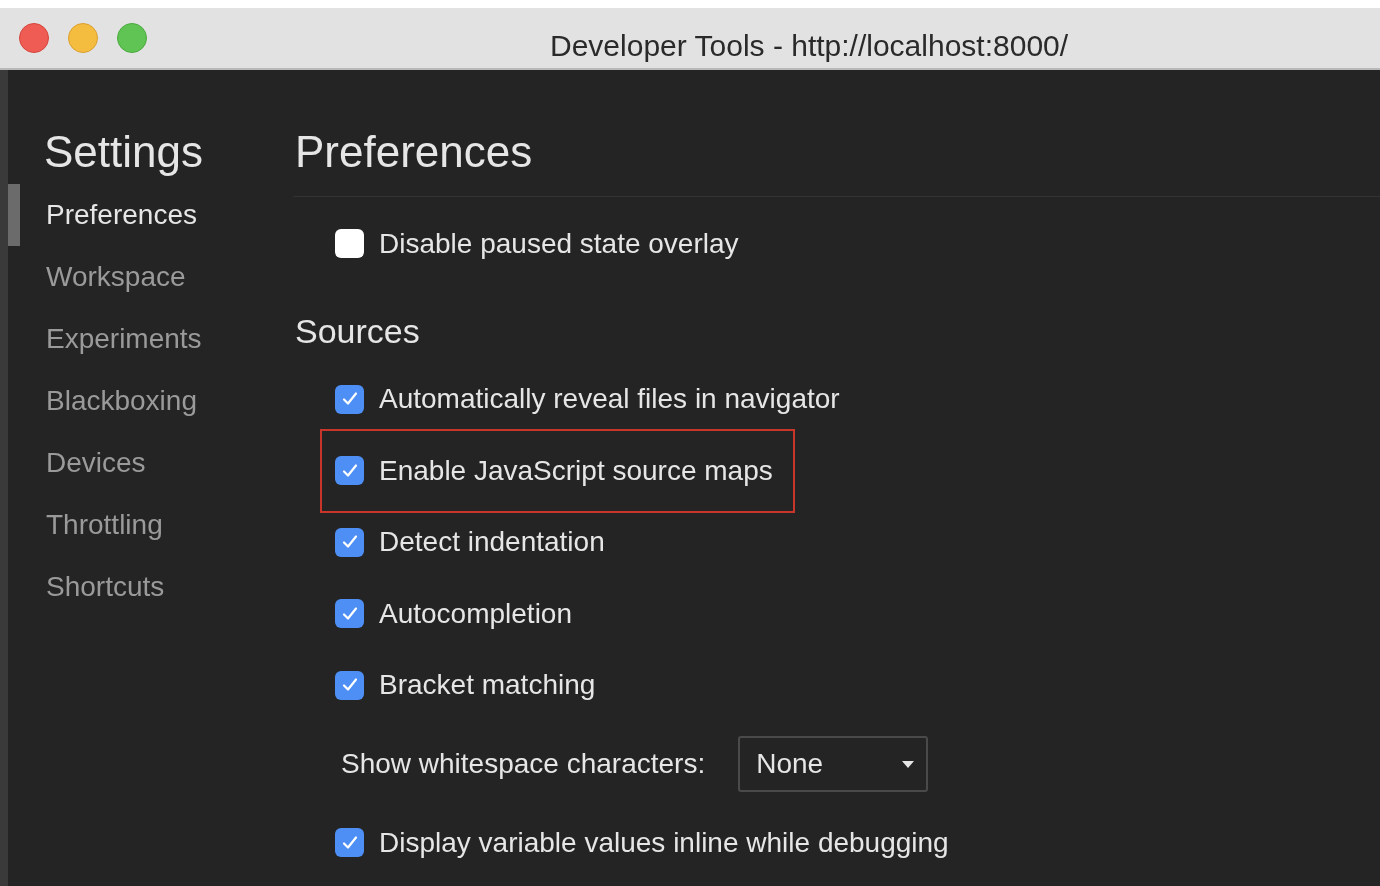 The height and width of the screenshot is (886, 1380). What do you see at coordinates (96, 463) in the screenshot?
I see `sidebar-item: Devices` at bounding box center [96, 463].